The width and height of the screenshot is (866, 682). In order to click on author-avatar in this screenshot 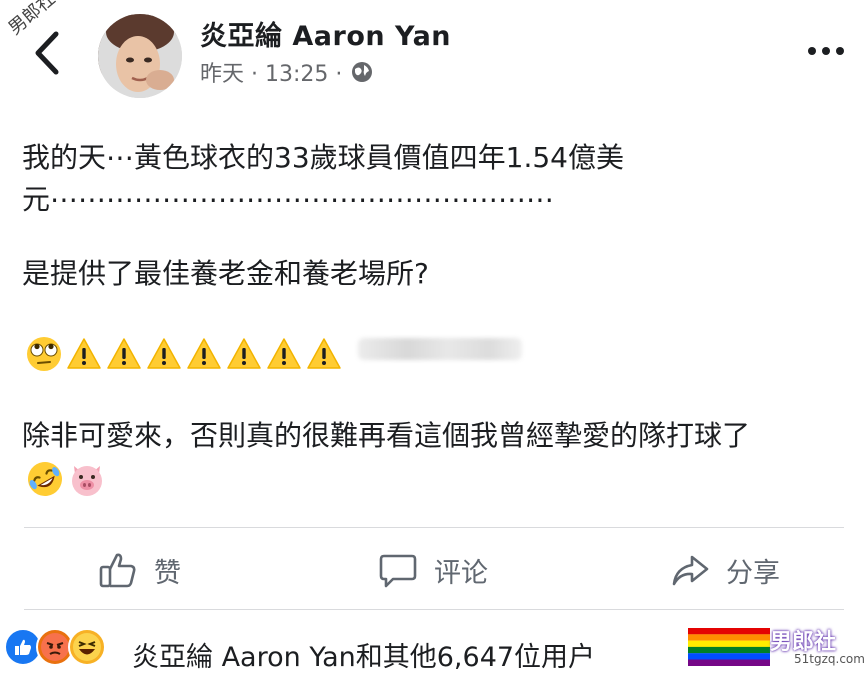, I will do `click(140, 56)`.